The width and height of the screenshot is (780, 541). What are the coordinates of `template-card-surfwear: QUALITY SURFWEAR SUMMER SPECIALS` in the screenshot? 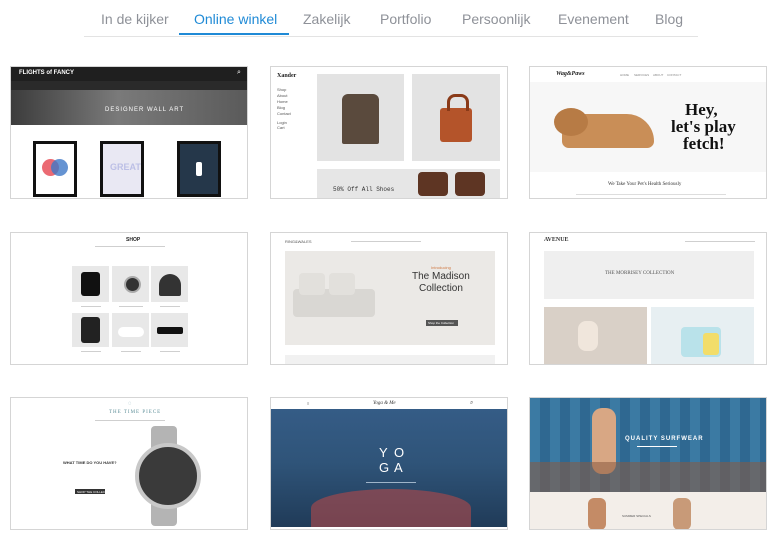 It's located at (648, 463).